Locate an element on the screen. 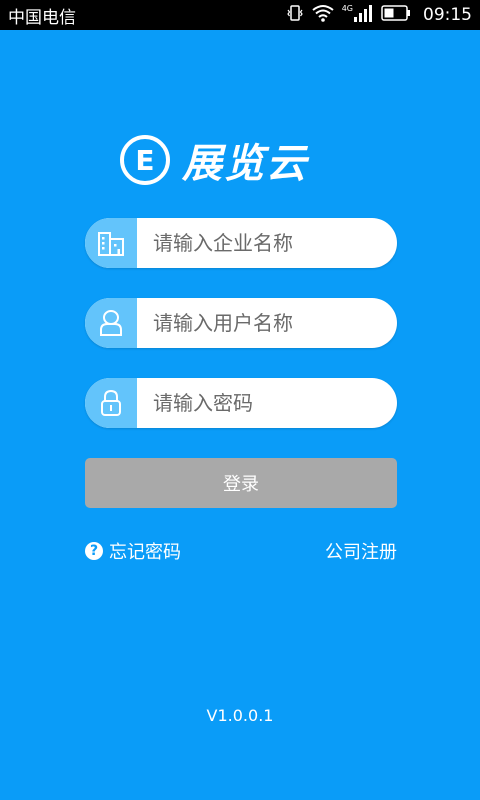  logo-mark: E is located at coordinates (145, 160).